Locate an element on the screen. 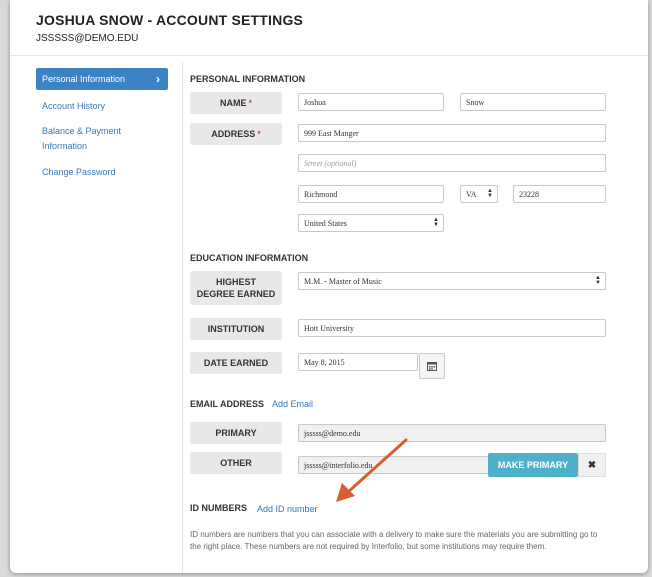  education-section-title: EDUCATION INFORMATION is located at coordinates (249, 258).